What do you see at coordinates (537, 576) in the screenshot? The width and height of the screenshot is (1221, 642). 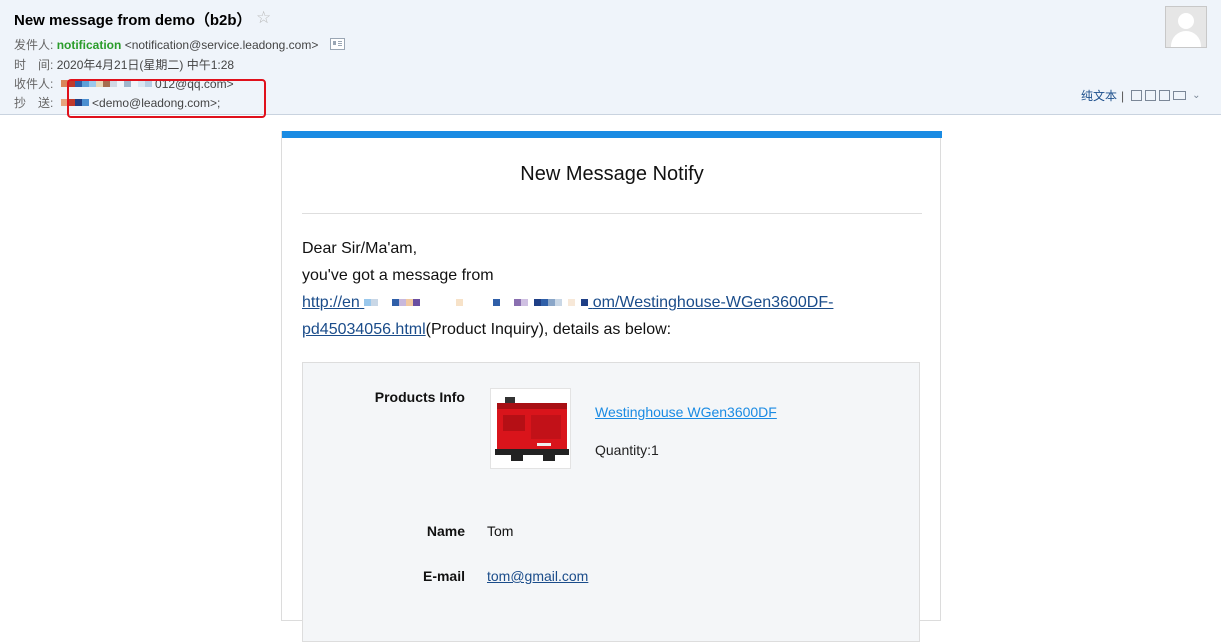 I see `email-value-link: tom@gmail.com` at bounding box center [537, 576].